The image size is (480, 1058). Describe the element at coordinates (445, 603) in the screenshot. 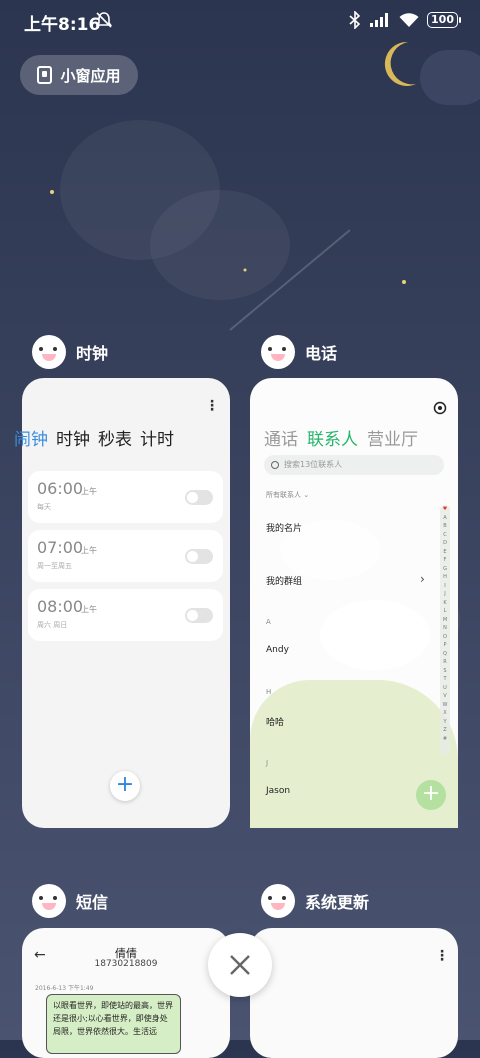

I see `index-letter: K` at that location.